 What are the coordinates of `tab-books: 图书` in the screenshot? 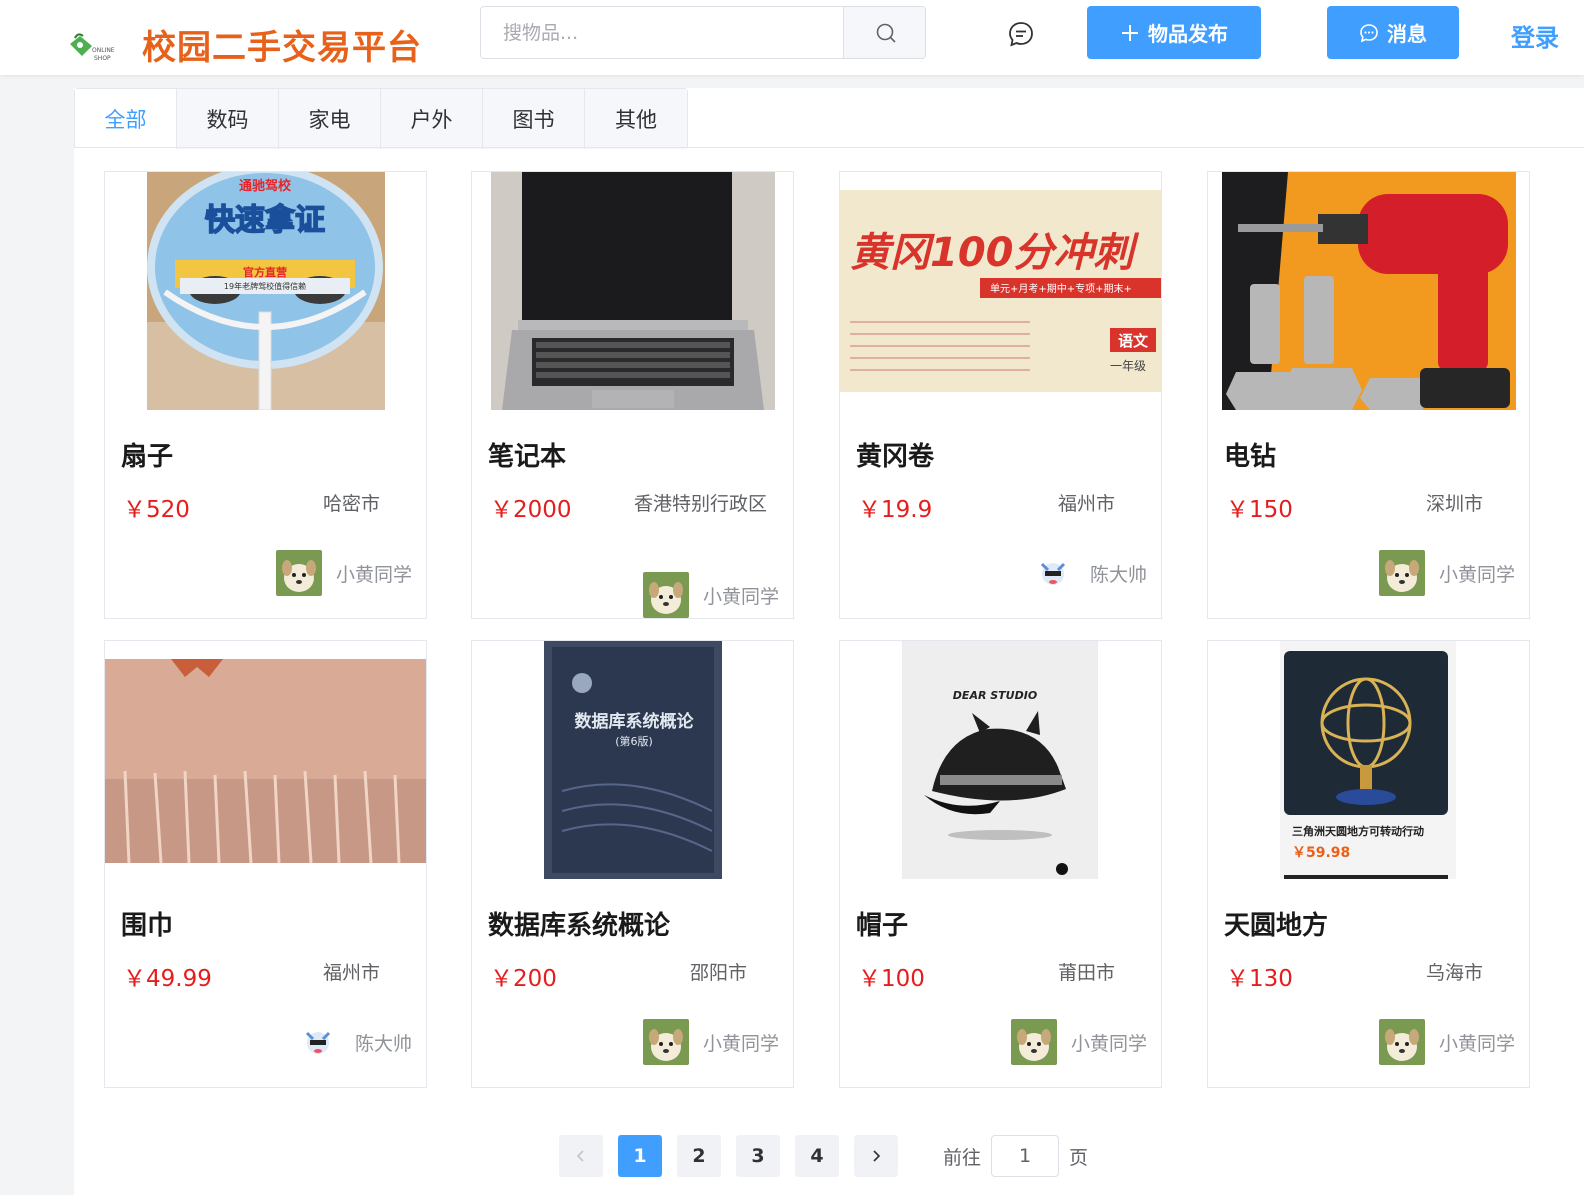 It's located at (534, 119).